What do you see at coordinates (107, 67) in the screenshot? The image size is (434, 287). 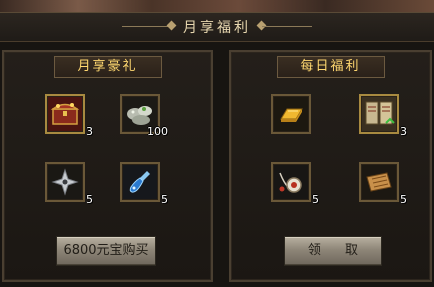 I see `monthly-gift-header: 月享豪礼` at bounding box center [107, 67].